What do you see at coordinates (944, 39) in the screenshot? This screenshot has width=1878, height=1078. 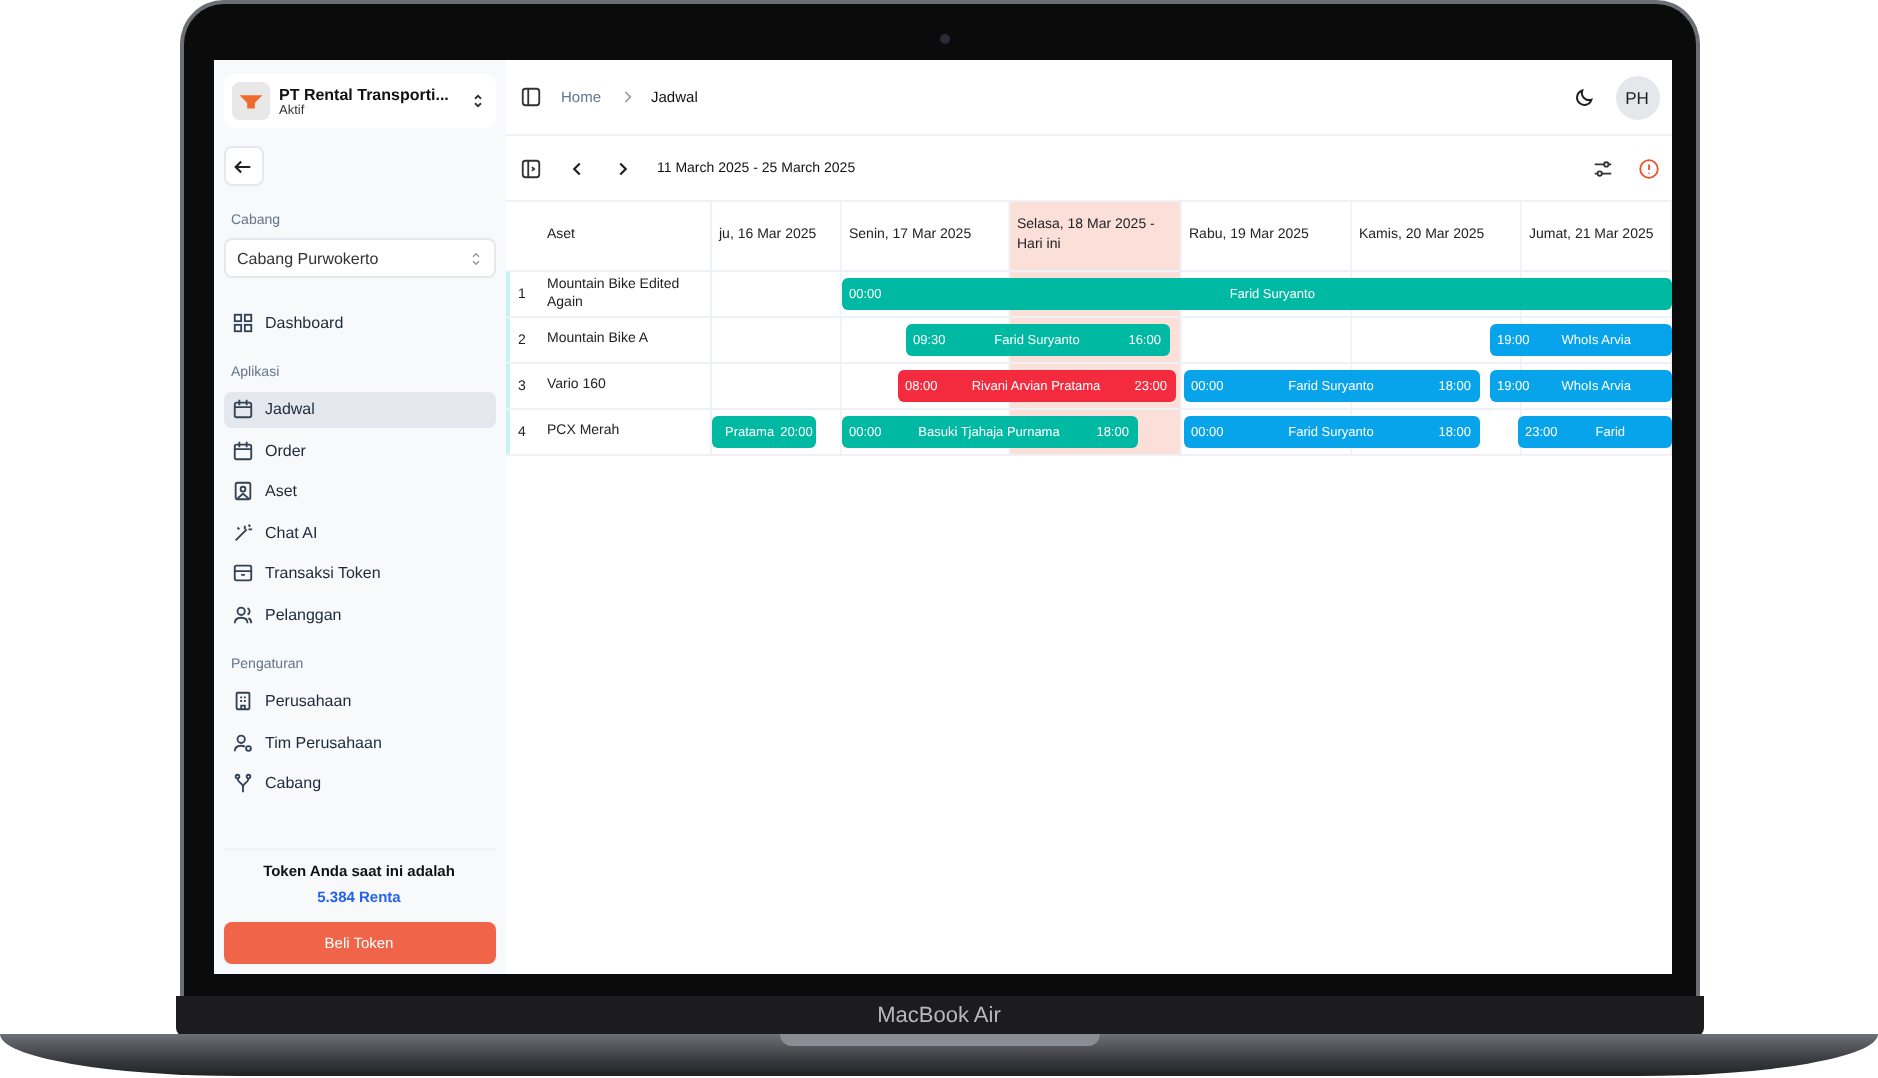 I see `camera-icon` at bounding box center [944, 39].